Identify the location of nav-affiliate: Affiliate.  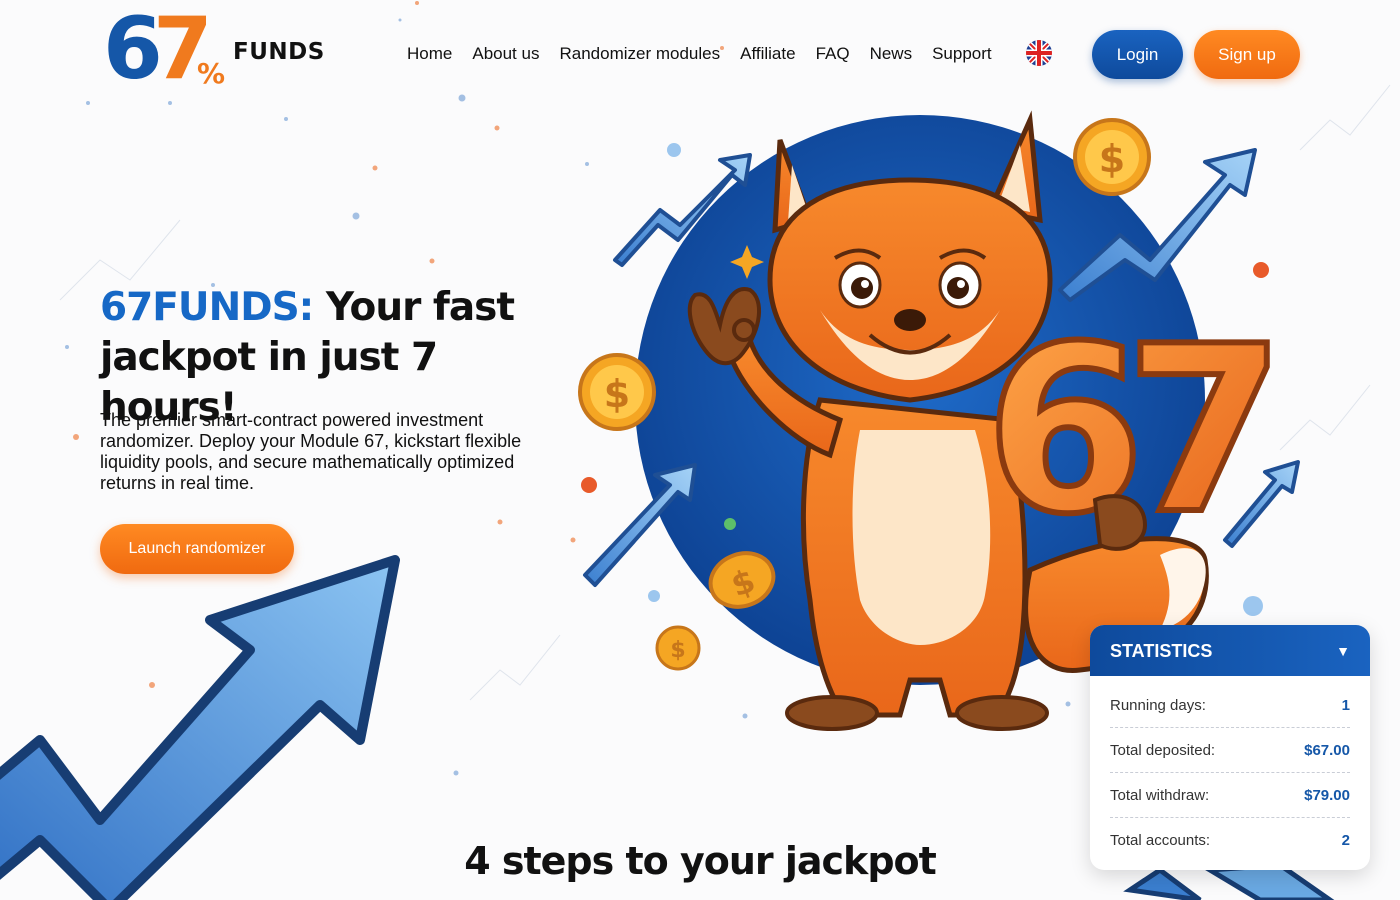
(767, 54).